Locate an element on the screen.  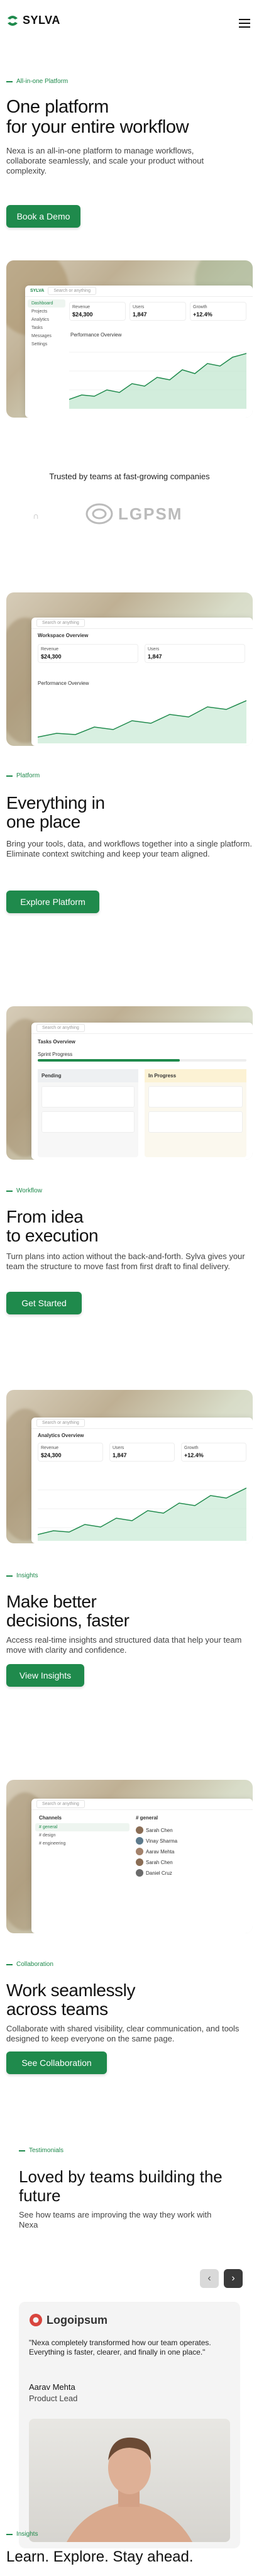
in-progress-column-title: In Progress is located at coordinates (196, 1075).